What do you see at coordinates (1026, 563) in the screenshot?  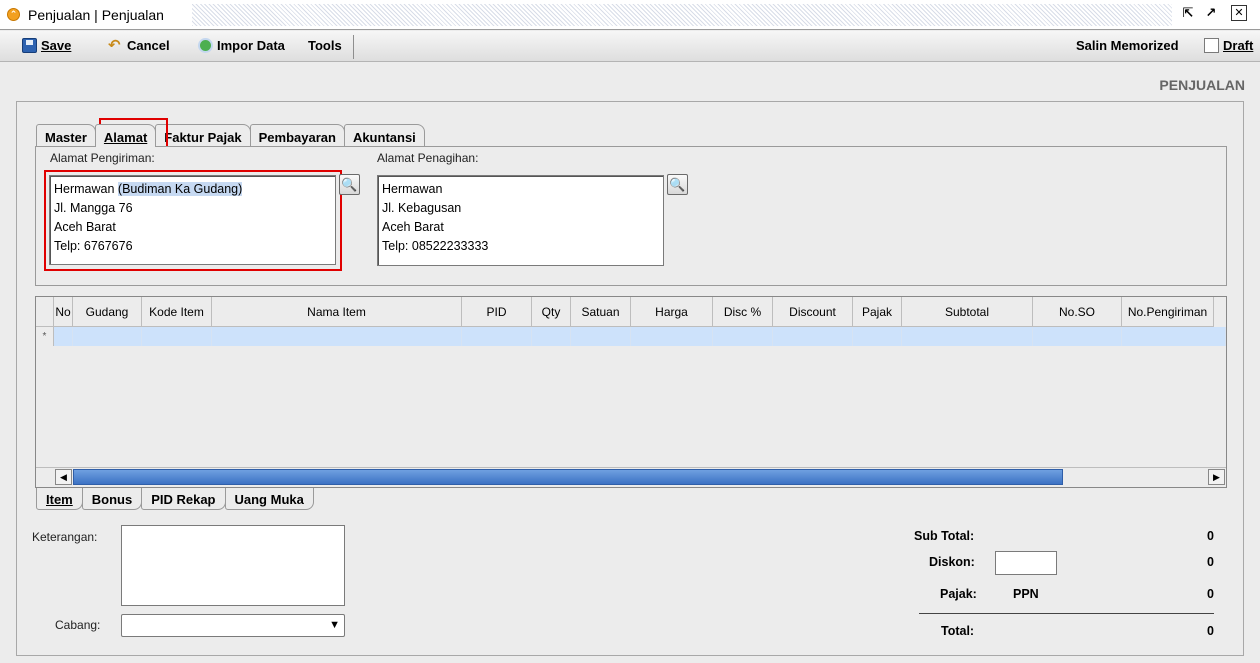 I see `diskon-input` at bounding box center [1026, 563].